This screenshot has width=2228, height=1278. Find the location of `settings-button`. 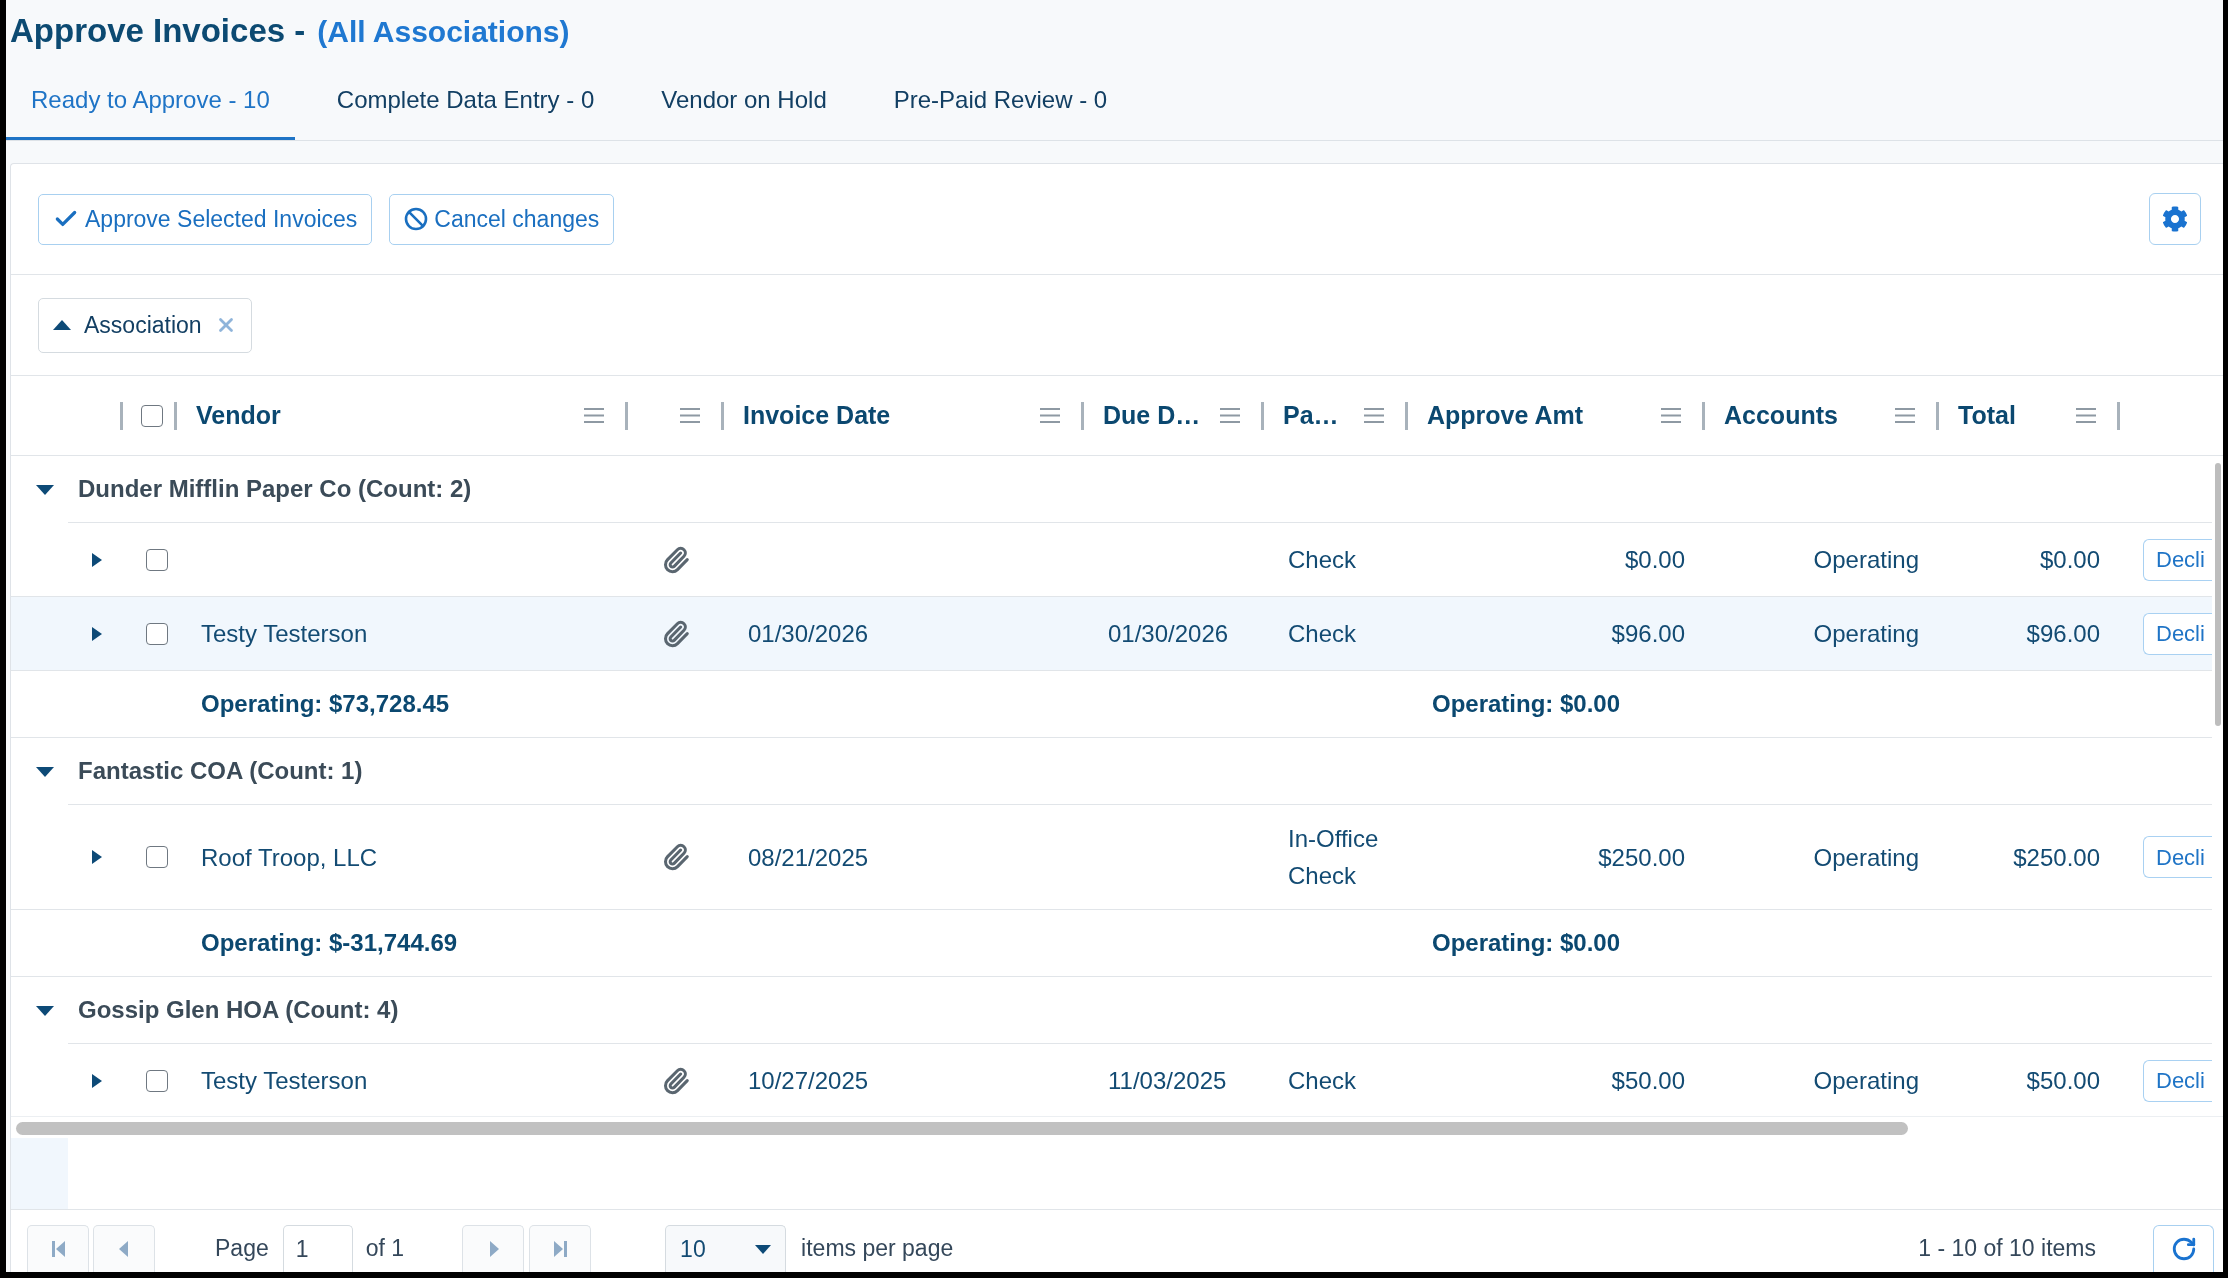

settings-button is located at coordinates (2175, 219).